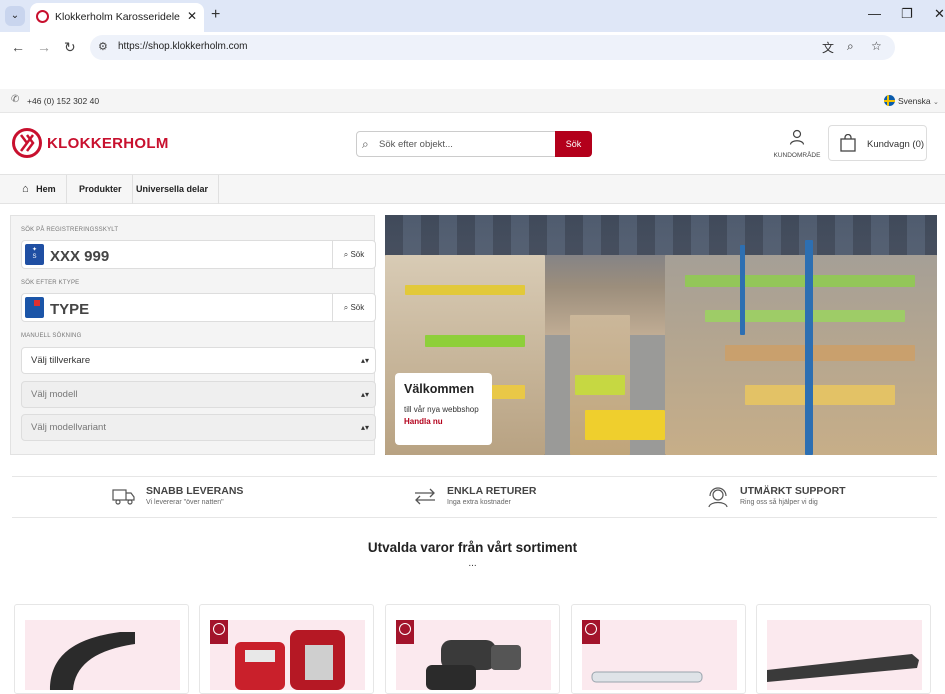 The image size is (945, 694). I want to click on hero-roof, so click(661, 235).